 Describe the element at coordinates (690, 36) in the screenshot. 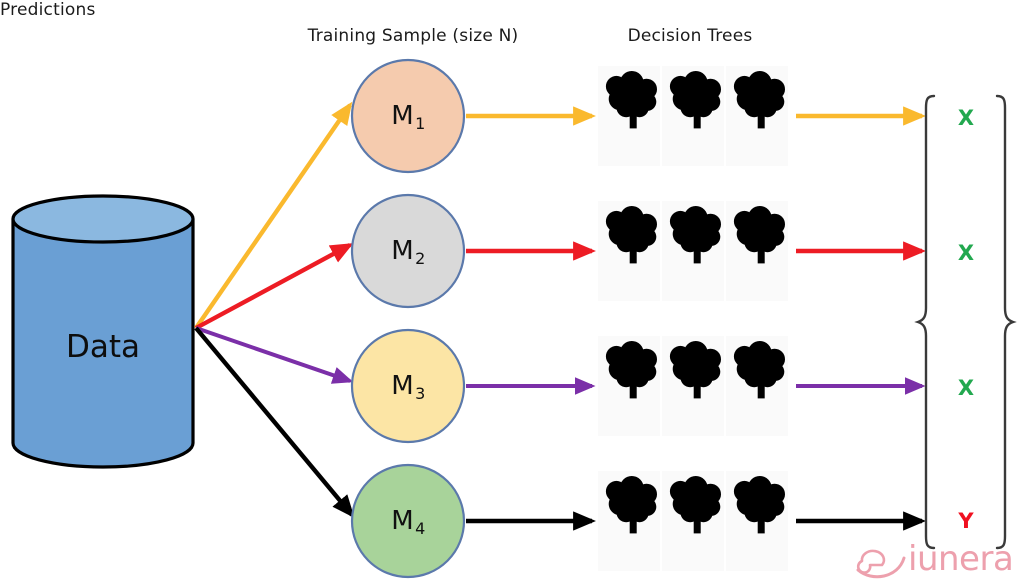

I see `header-decision-trees: Decision Trees` at that location.